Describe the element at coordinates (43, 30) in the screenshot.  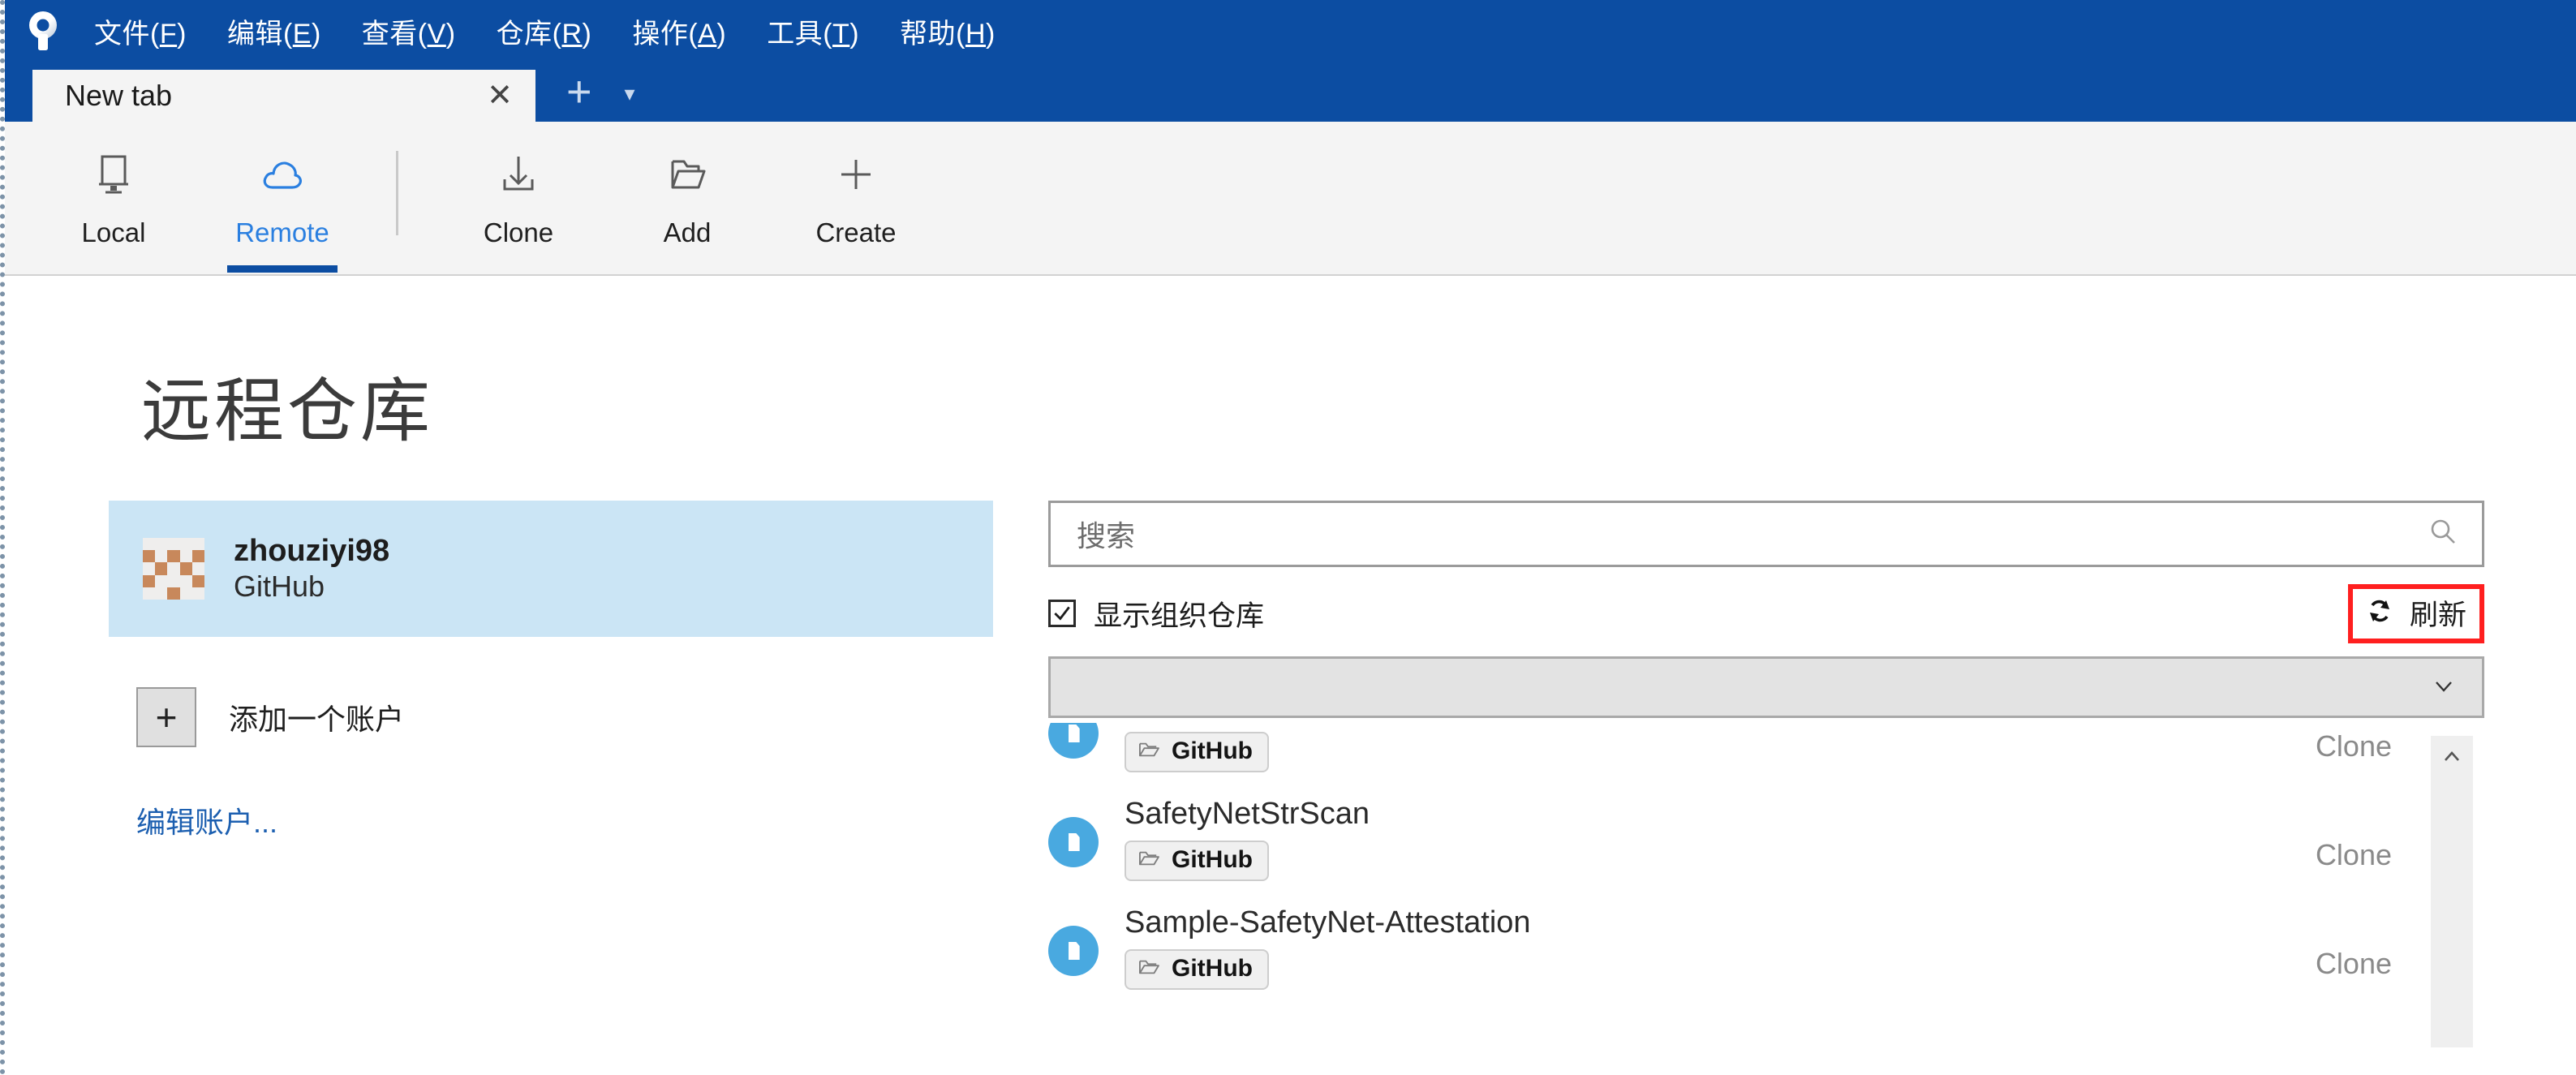
I see `sourcetree-logo-icon` at that location.